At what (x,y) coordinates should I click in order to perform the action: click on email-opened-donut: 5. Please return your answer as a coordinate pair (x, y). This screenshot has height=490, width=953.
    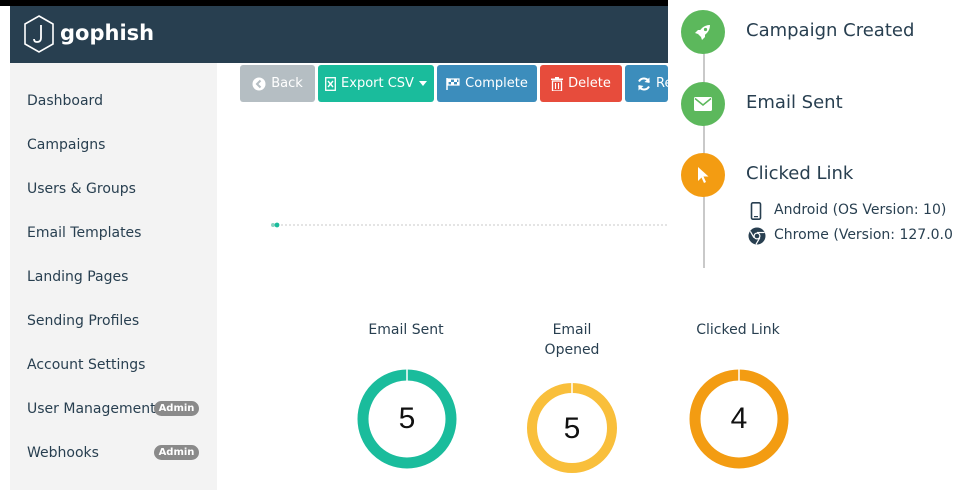
    Looking at the image, I should click on (572, 428).